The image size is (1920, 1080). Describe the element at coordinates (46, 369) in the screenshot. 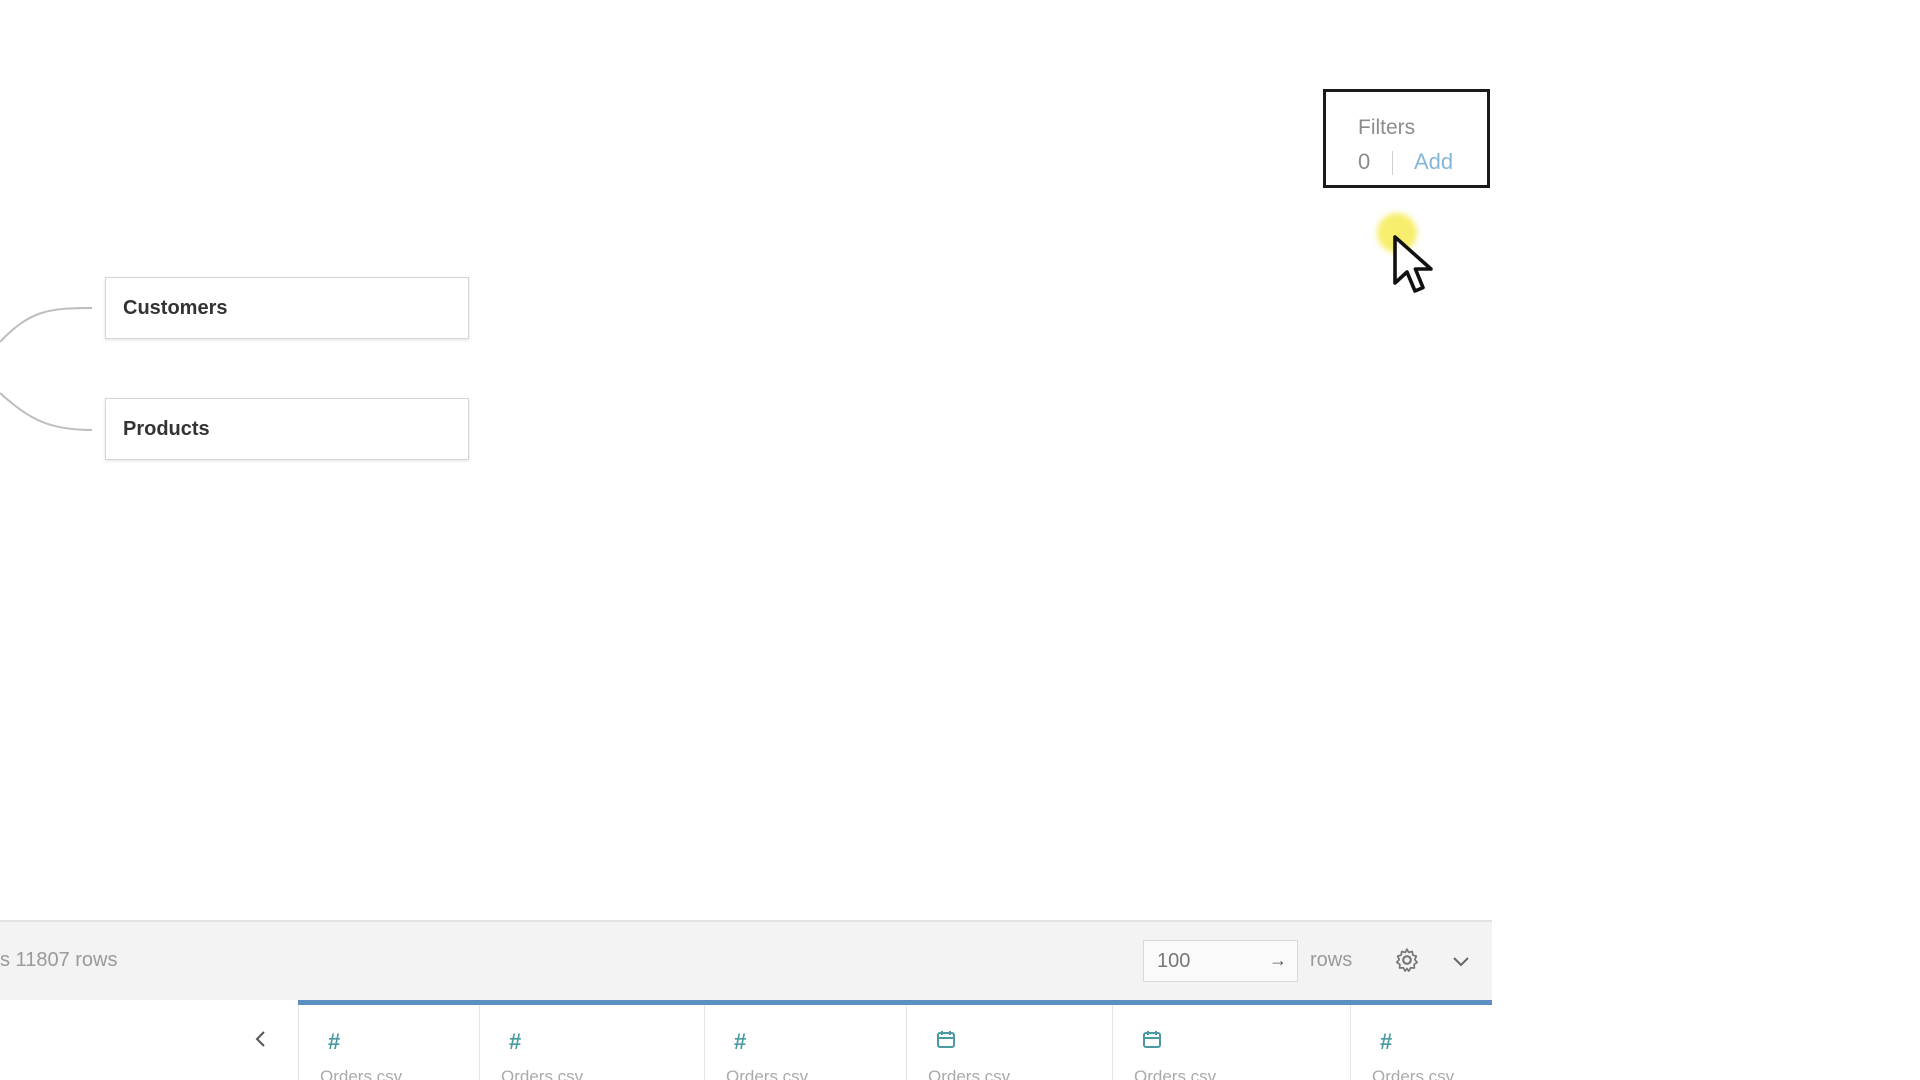

I see `join-connector-lines` at that location.